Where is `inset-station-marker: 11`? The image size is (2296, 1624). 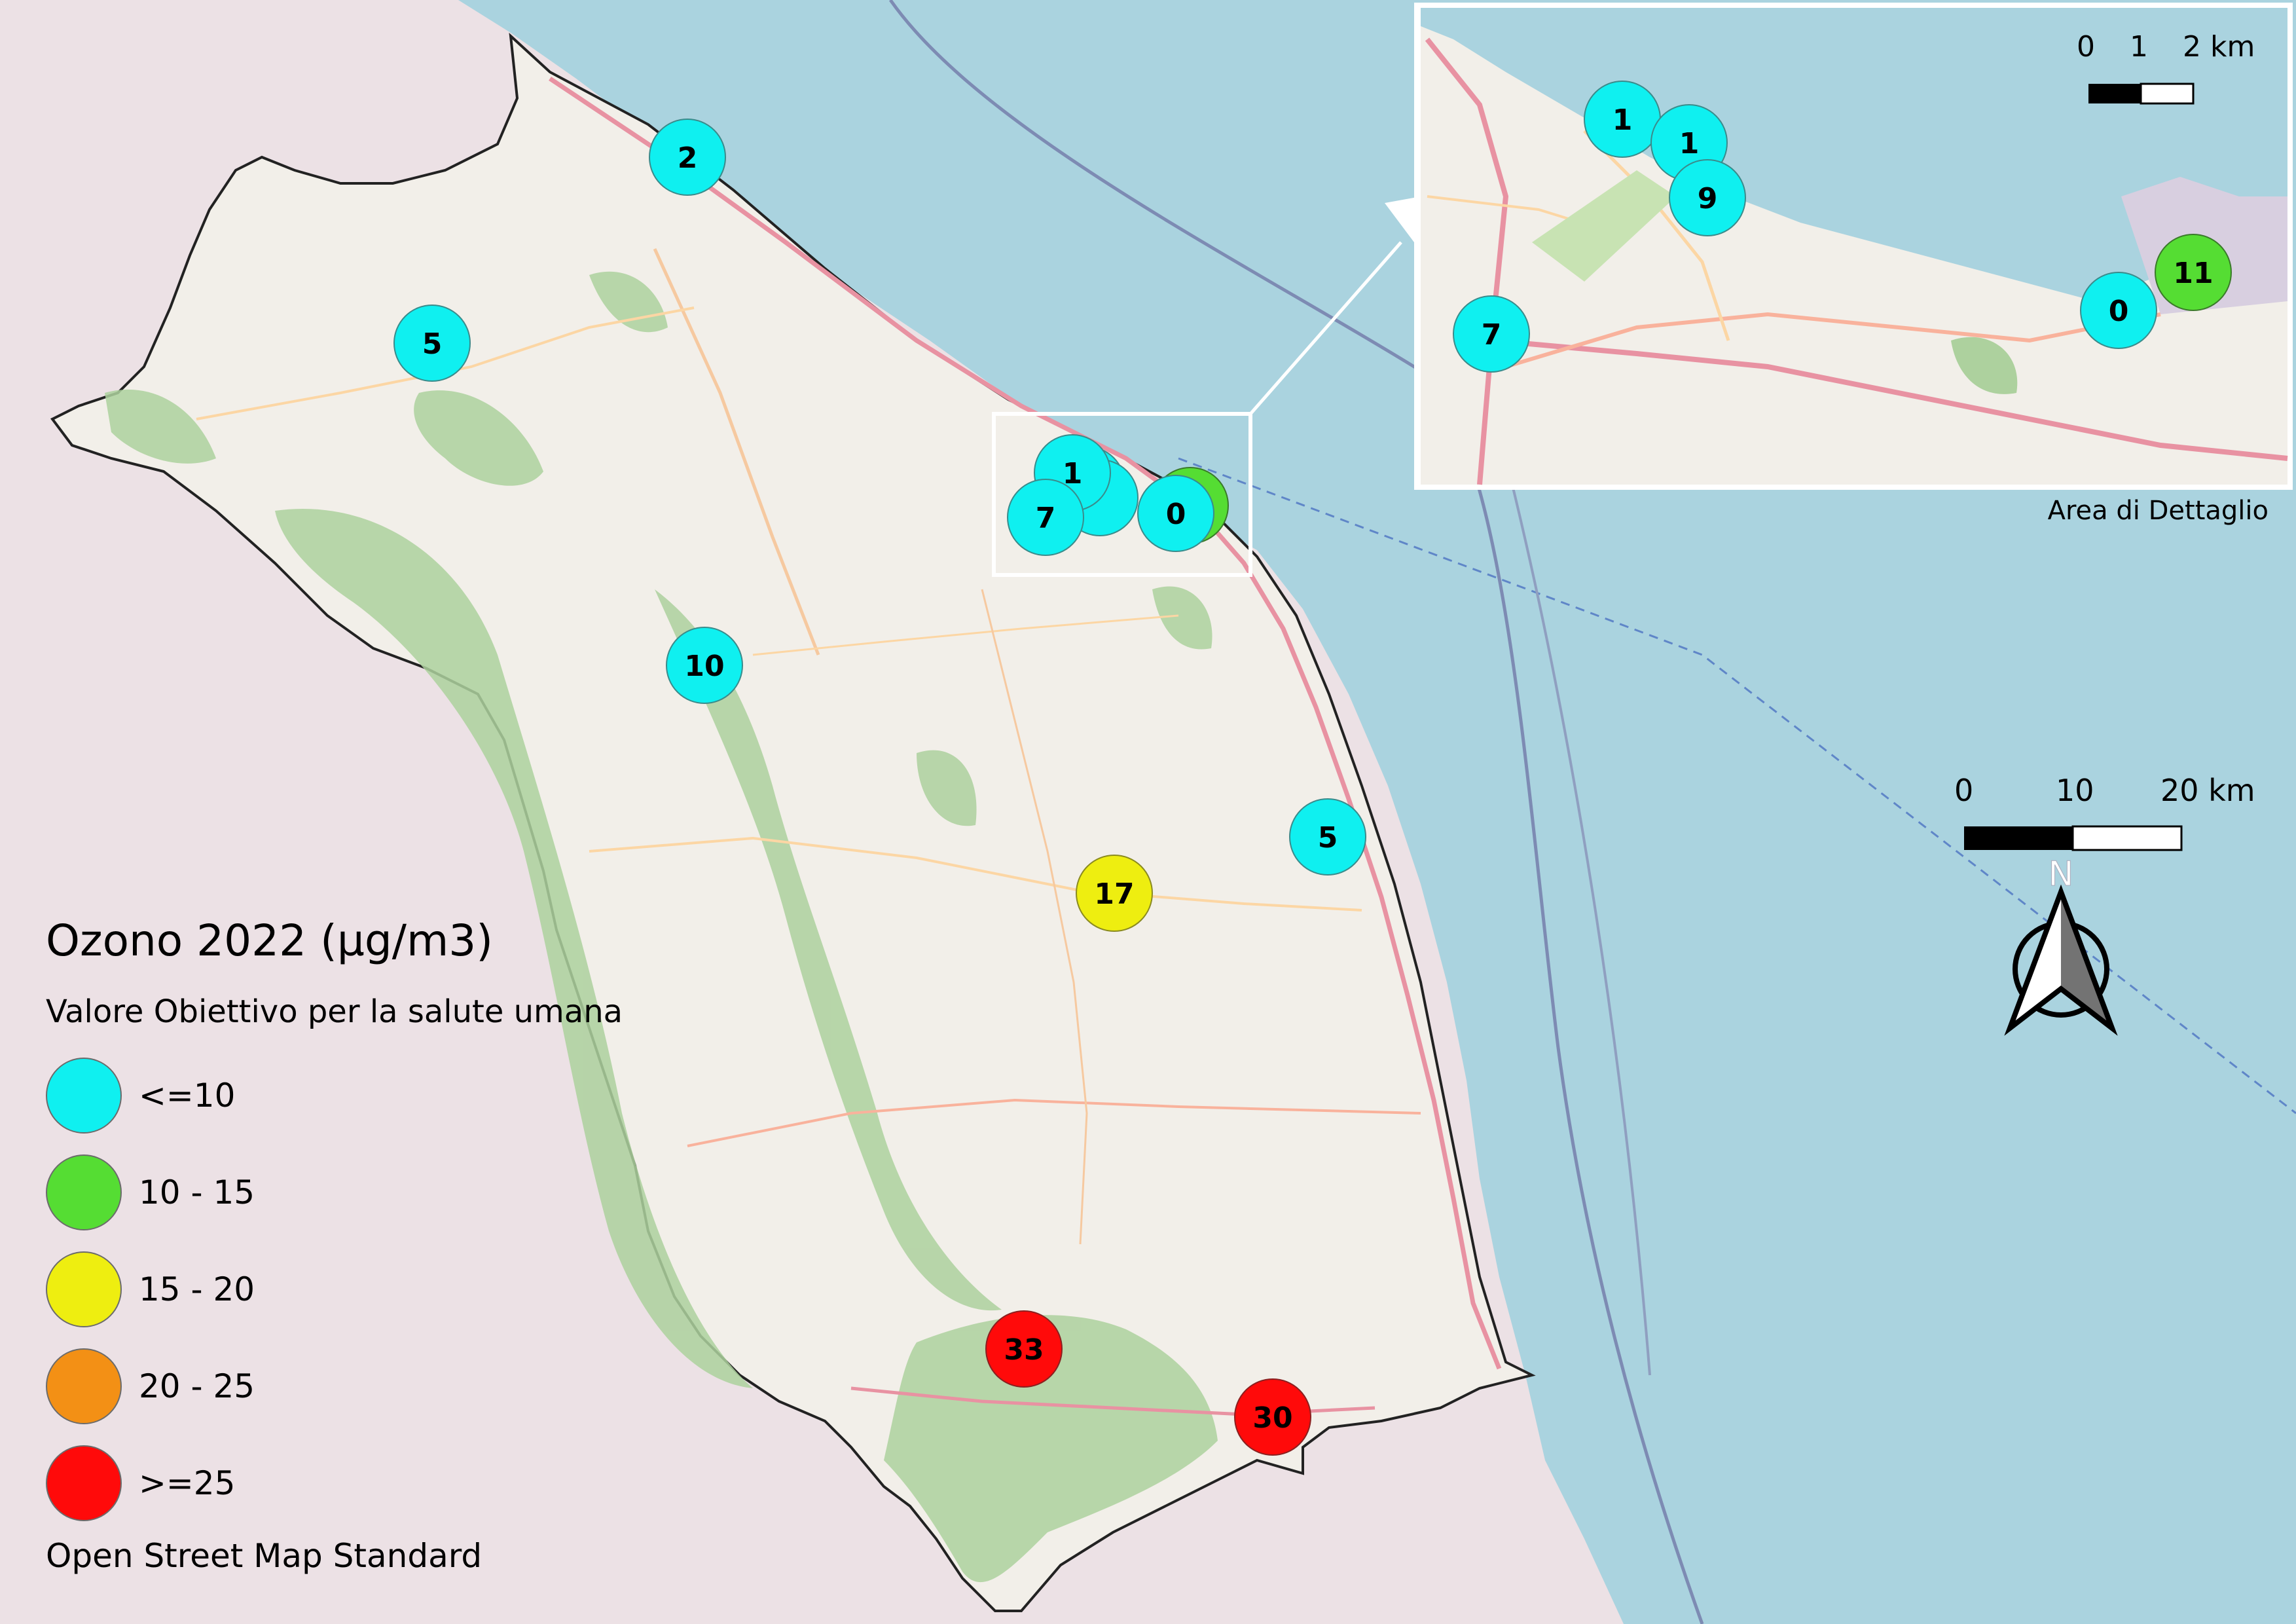
inset-station-marker: 11 is located at coordinates (2193, 272).